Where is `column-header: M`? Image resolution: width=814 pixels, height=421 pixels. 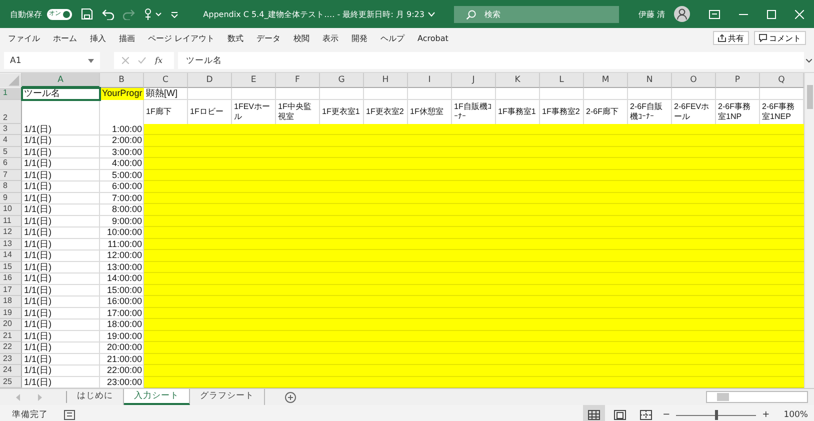
column-header: M is located at coordinates (606, 80).